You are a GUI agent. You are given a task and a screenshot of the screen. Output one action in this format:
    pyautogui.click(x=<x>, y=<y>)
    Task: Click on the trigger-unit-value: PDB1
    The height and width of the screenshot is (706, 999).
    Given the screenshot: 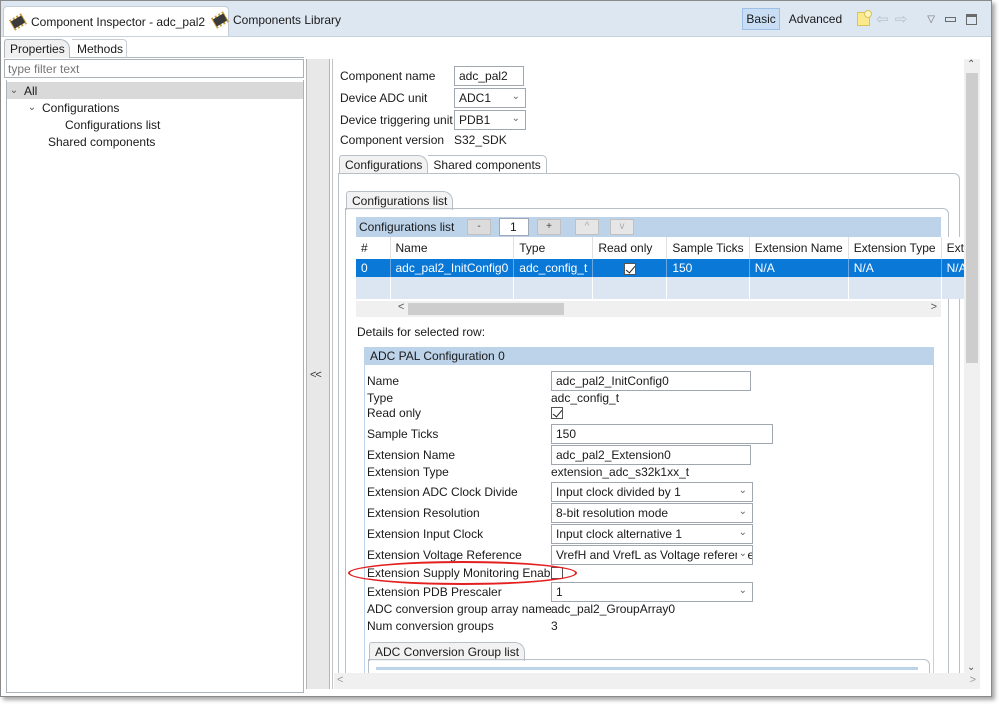 What is the action you would take?
    pyautogui.click(x=475, y=120)
    